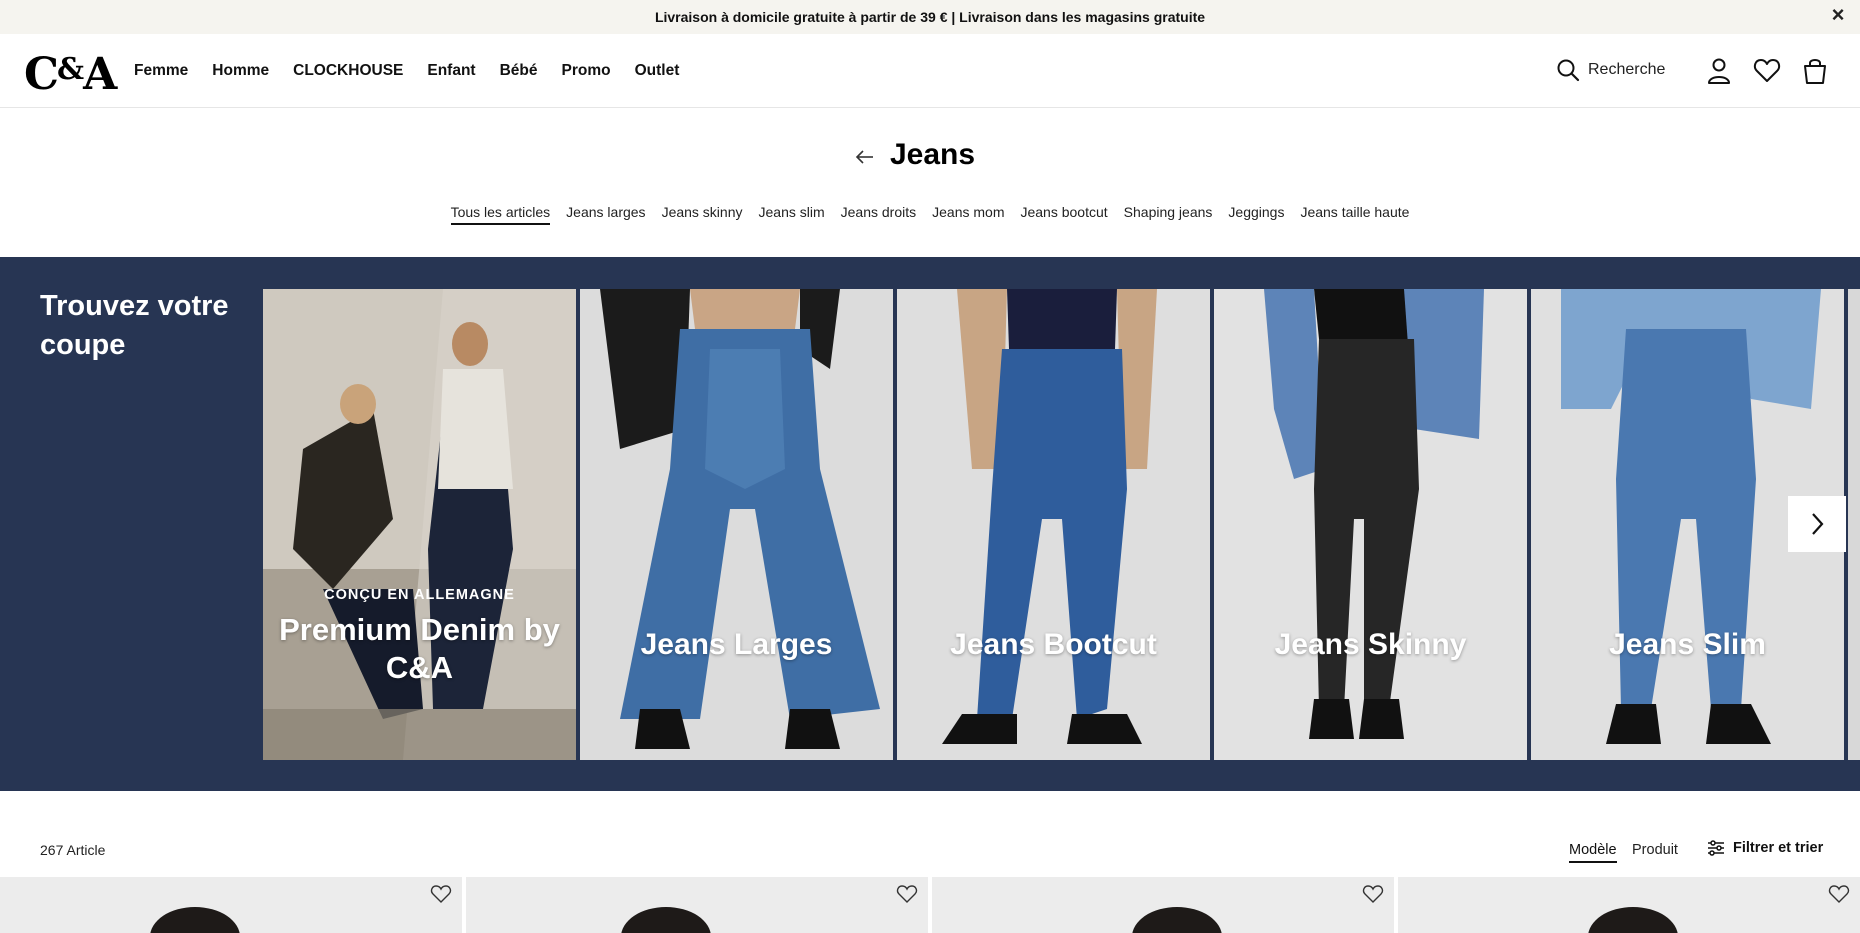  I want to click on carousel-next-button, so click(1817, 524).